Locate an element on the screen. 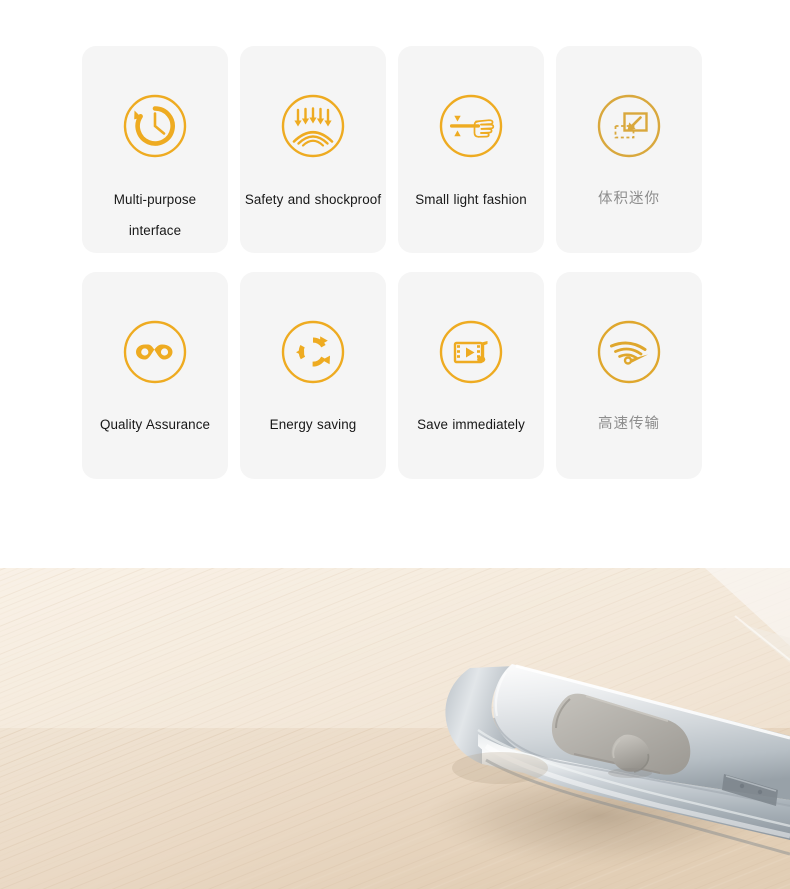 Image resolution: width=790 pixels, height=889 pixels. film-strip-music-note-icon is located at coordinates (471, 352).